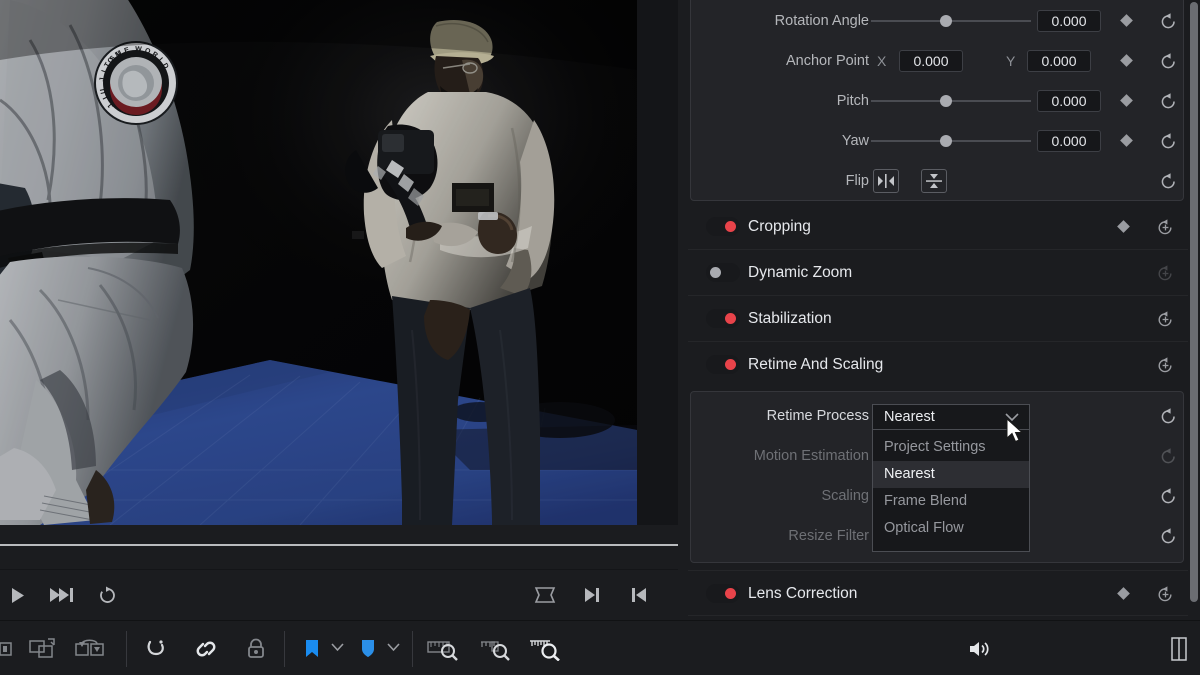  What do you see at coordinates (1059, 61) in the screenshot?
I see `anchor-point-y-value: 0.000` at bounding box center [1059, 61].